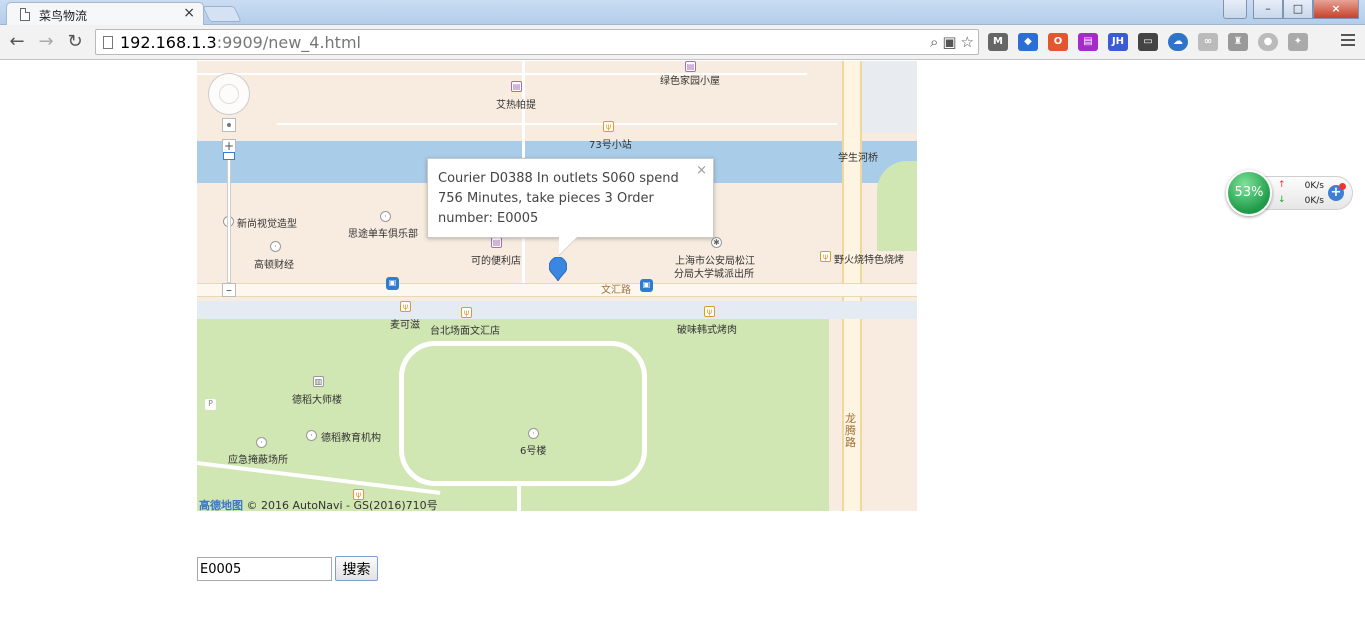 The height and width of the screenshot is (621, 1365). I want to click on office-extension-icon: O, so click(1058, 42).